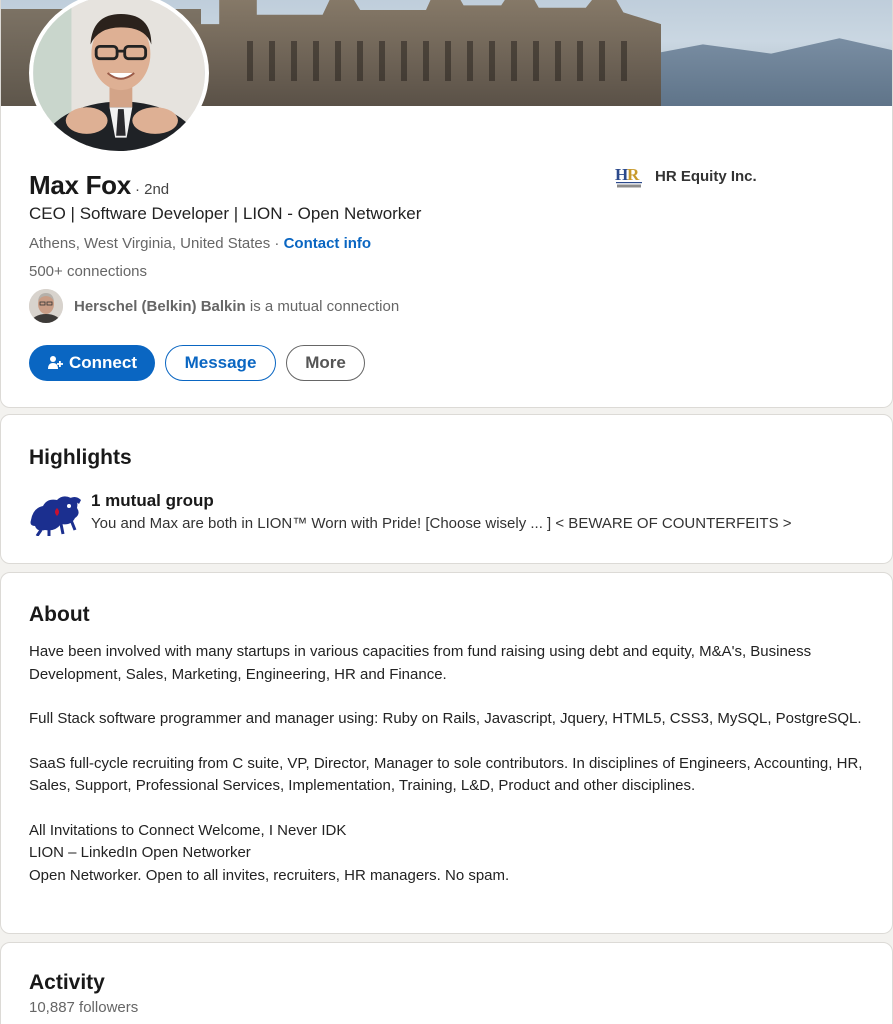  I want to click on name-row: Max Fox · 2nd, so click(99, 185).